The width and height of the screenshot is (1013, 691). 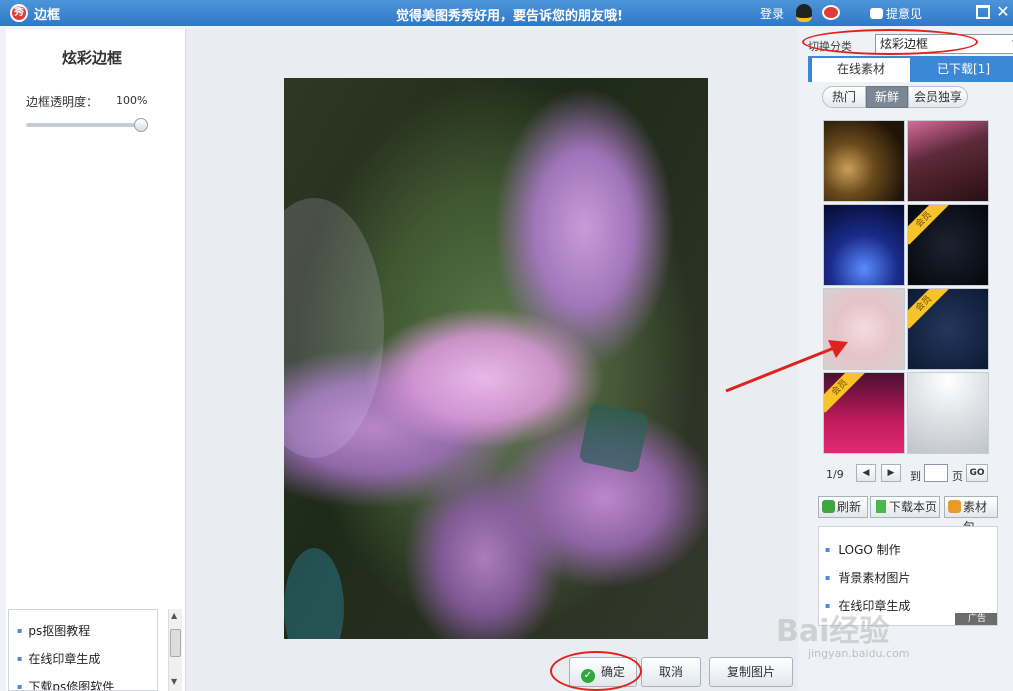 What do you see at coordinates (804, 13) in the screenshot?
I see `qq-icon` at bounding box center [804, 13].